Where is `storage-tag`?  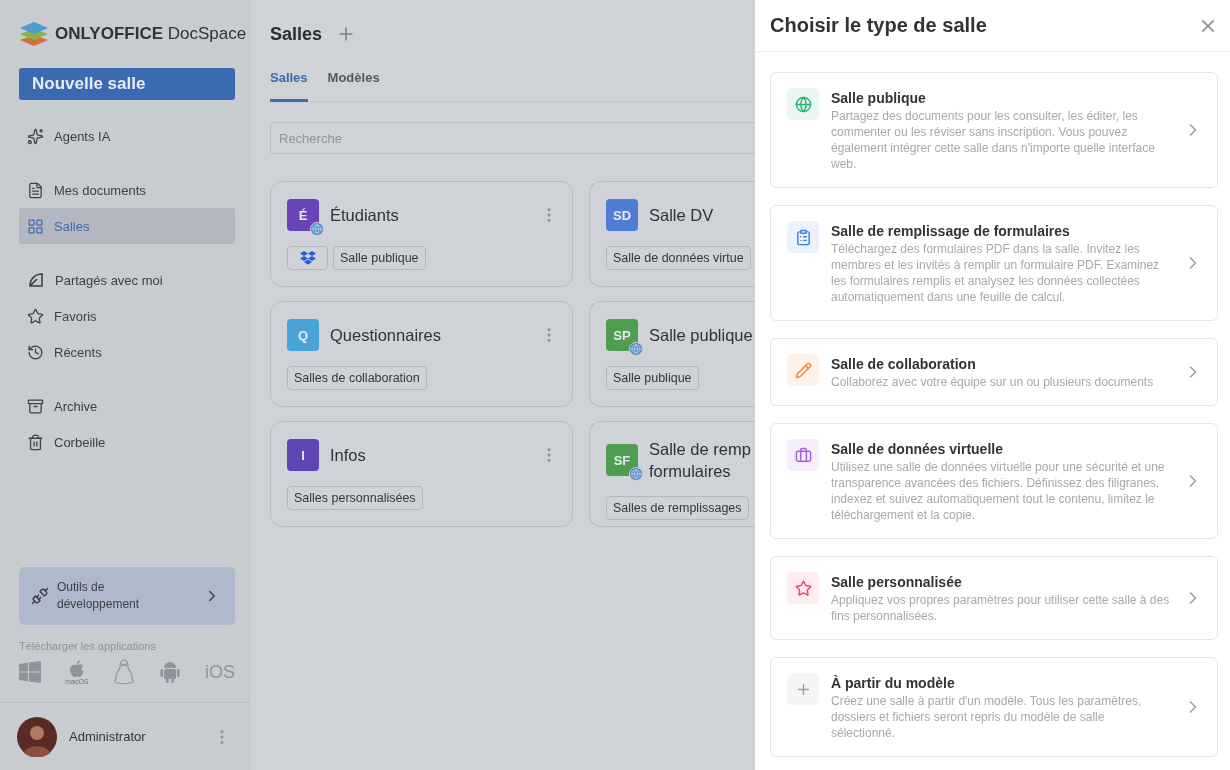
storage-tag is located at coordinates (307, 258).